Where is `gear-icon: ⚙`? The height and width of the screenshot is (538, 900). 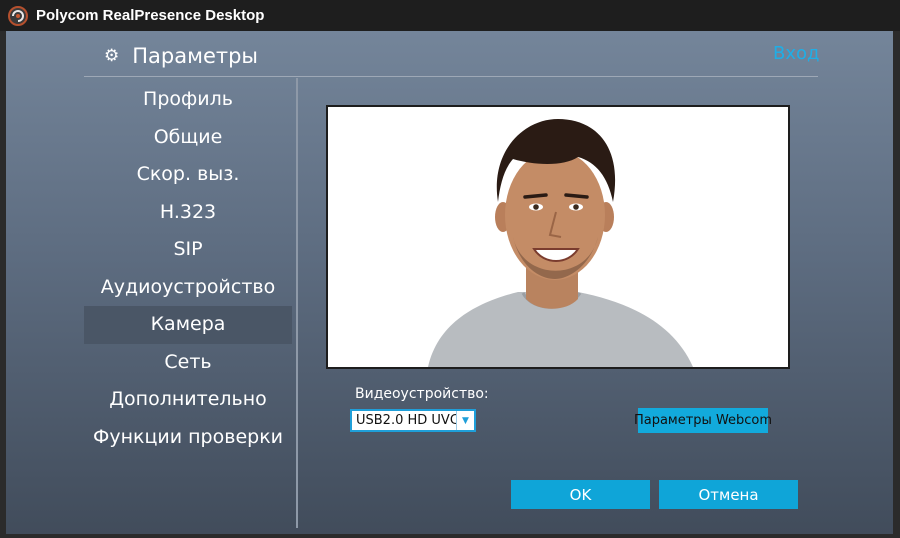 gear-icon: ⚙ is located at coordinates (112, 56).